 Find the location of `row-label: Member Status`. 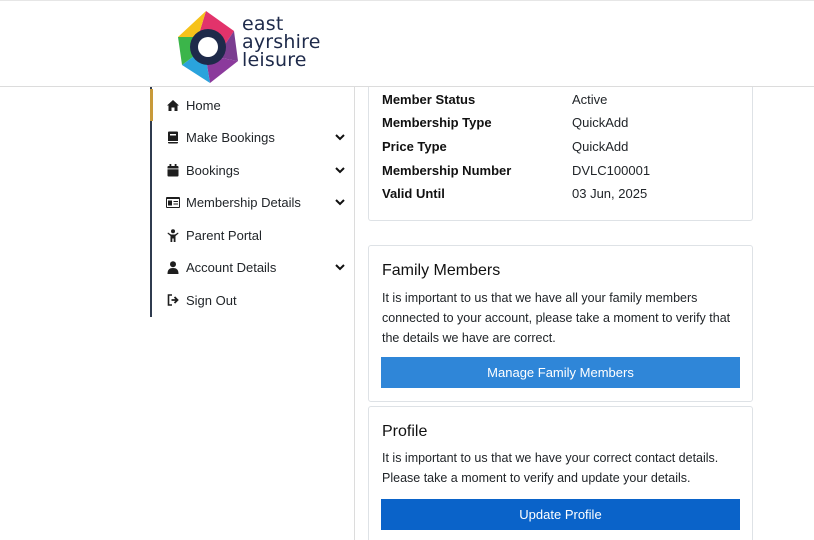

row-label: Member Status is located at coordinates (429, 99).